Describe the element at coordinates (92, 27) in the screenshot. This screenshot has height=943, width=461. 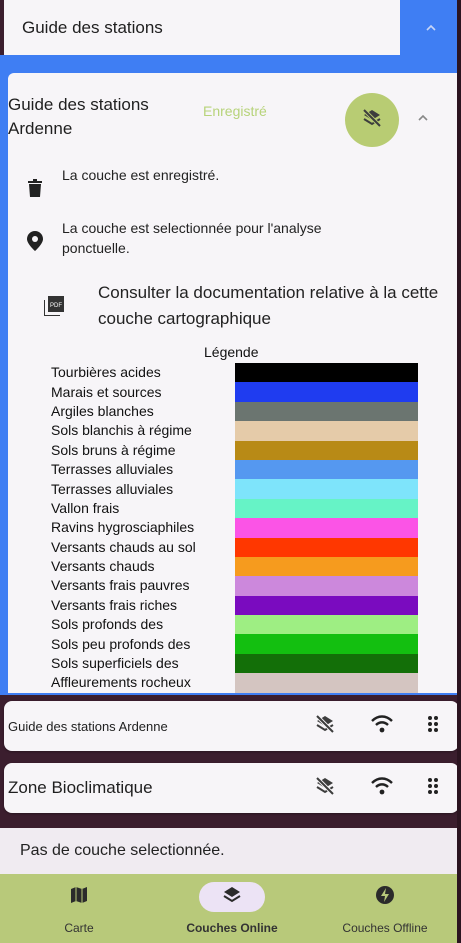
I see `section-title: Guide des stations` at that location.